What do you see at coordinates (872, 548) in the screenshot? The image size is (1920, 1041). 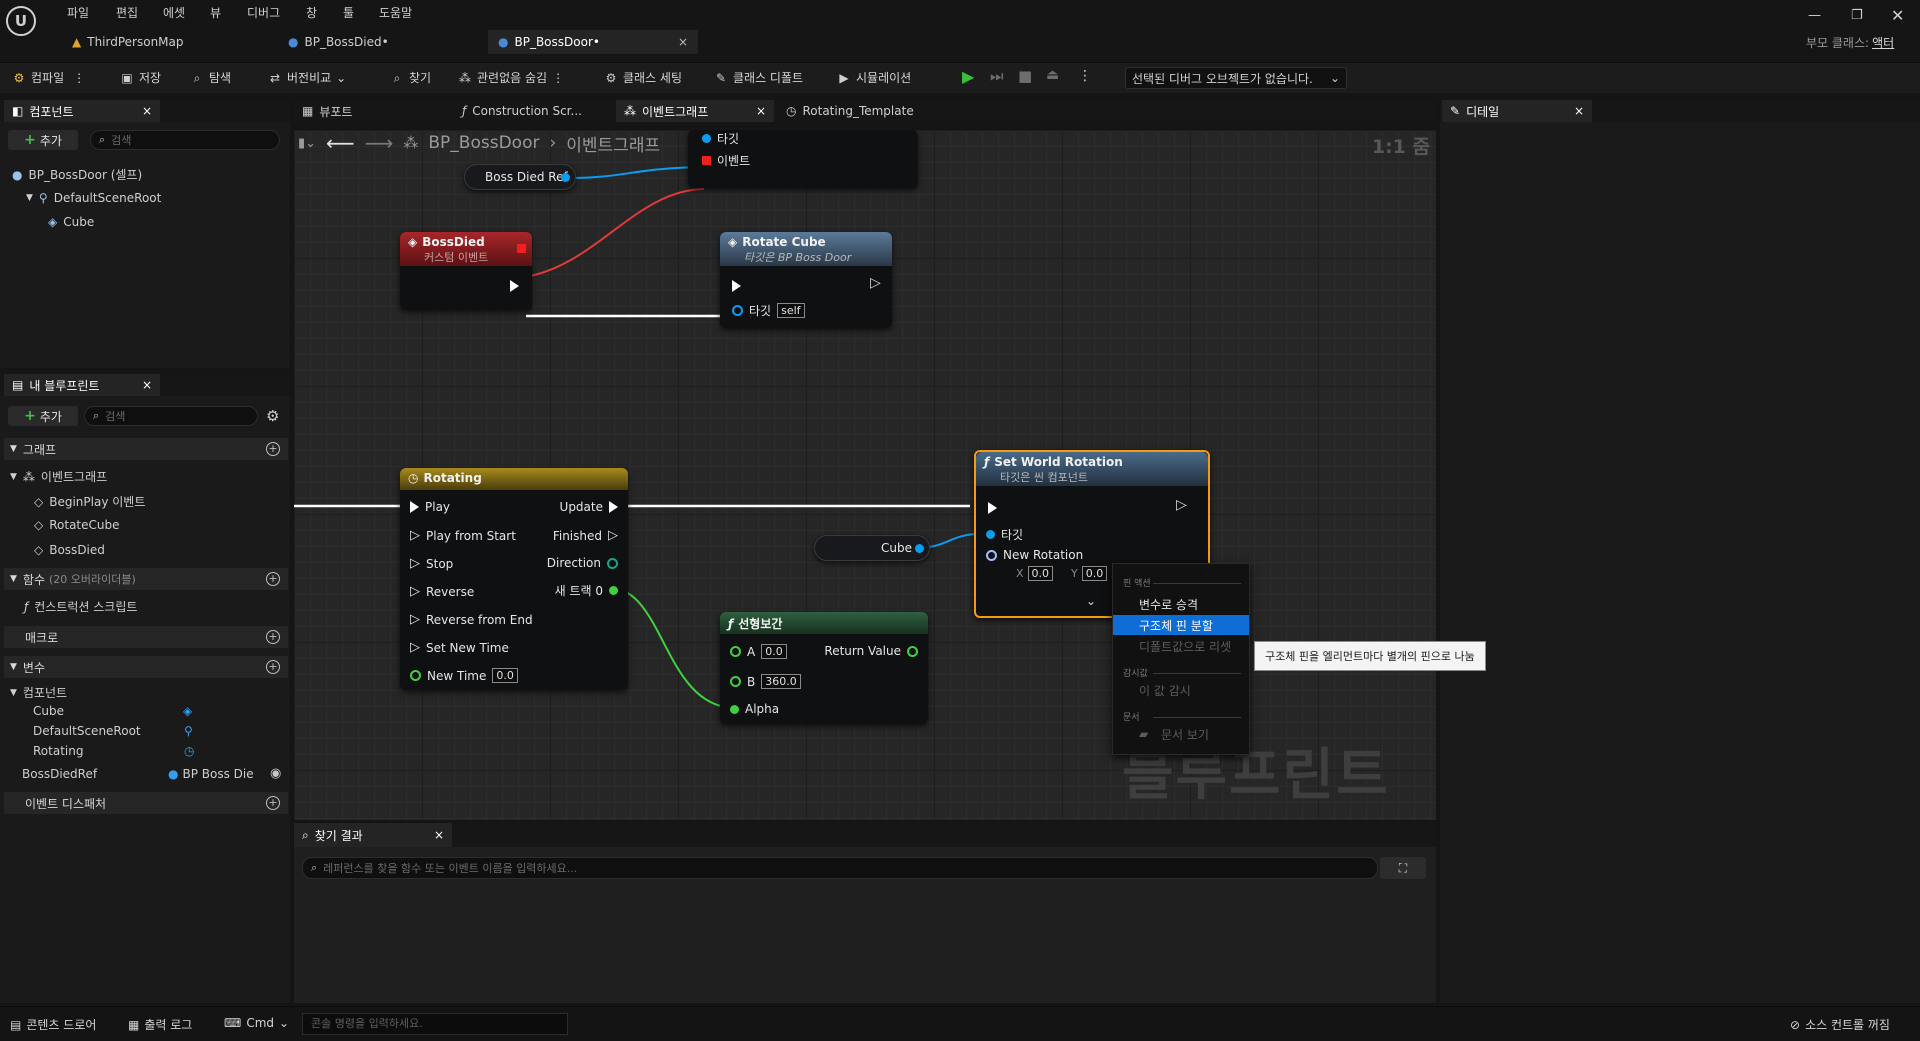 I see `node-cube-variable: Cube` at bounding box center [872, 548].